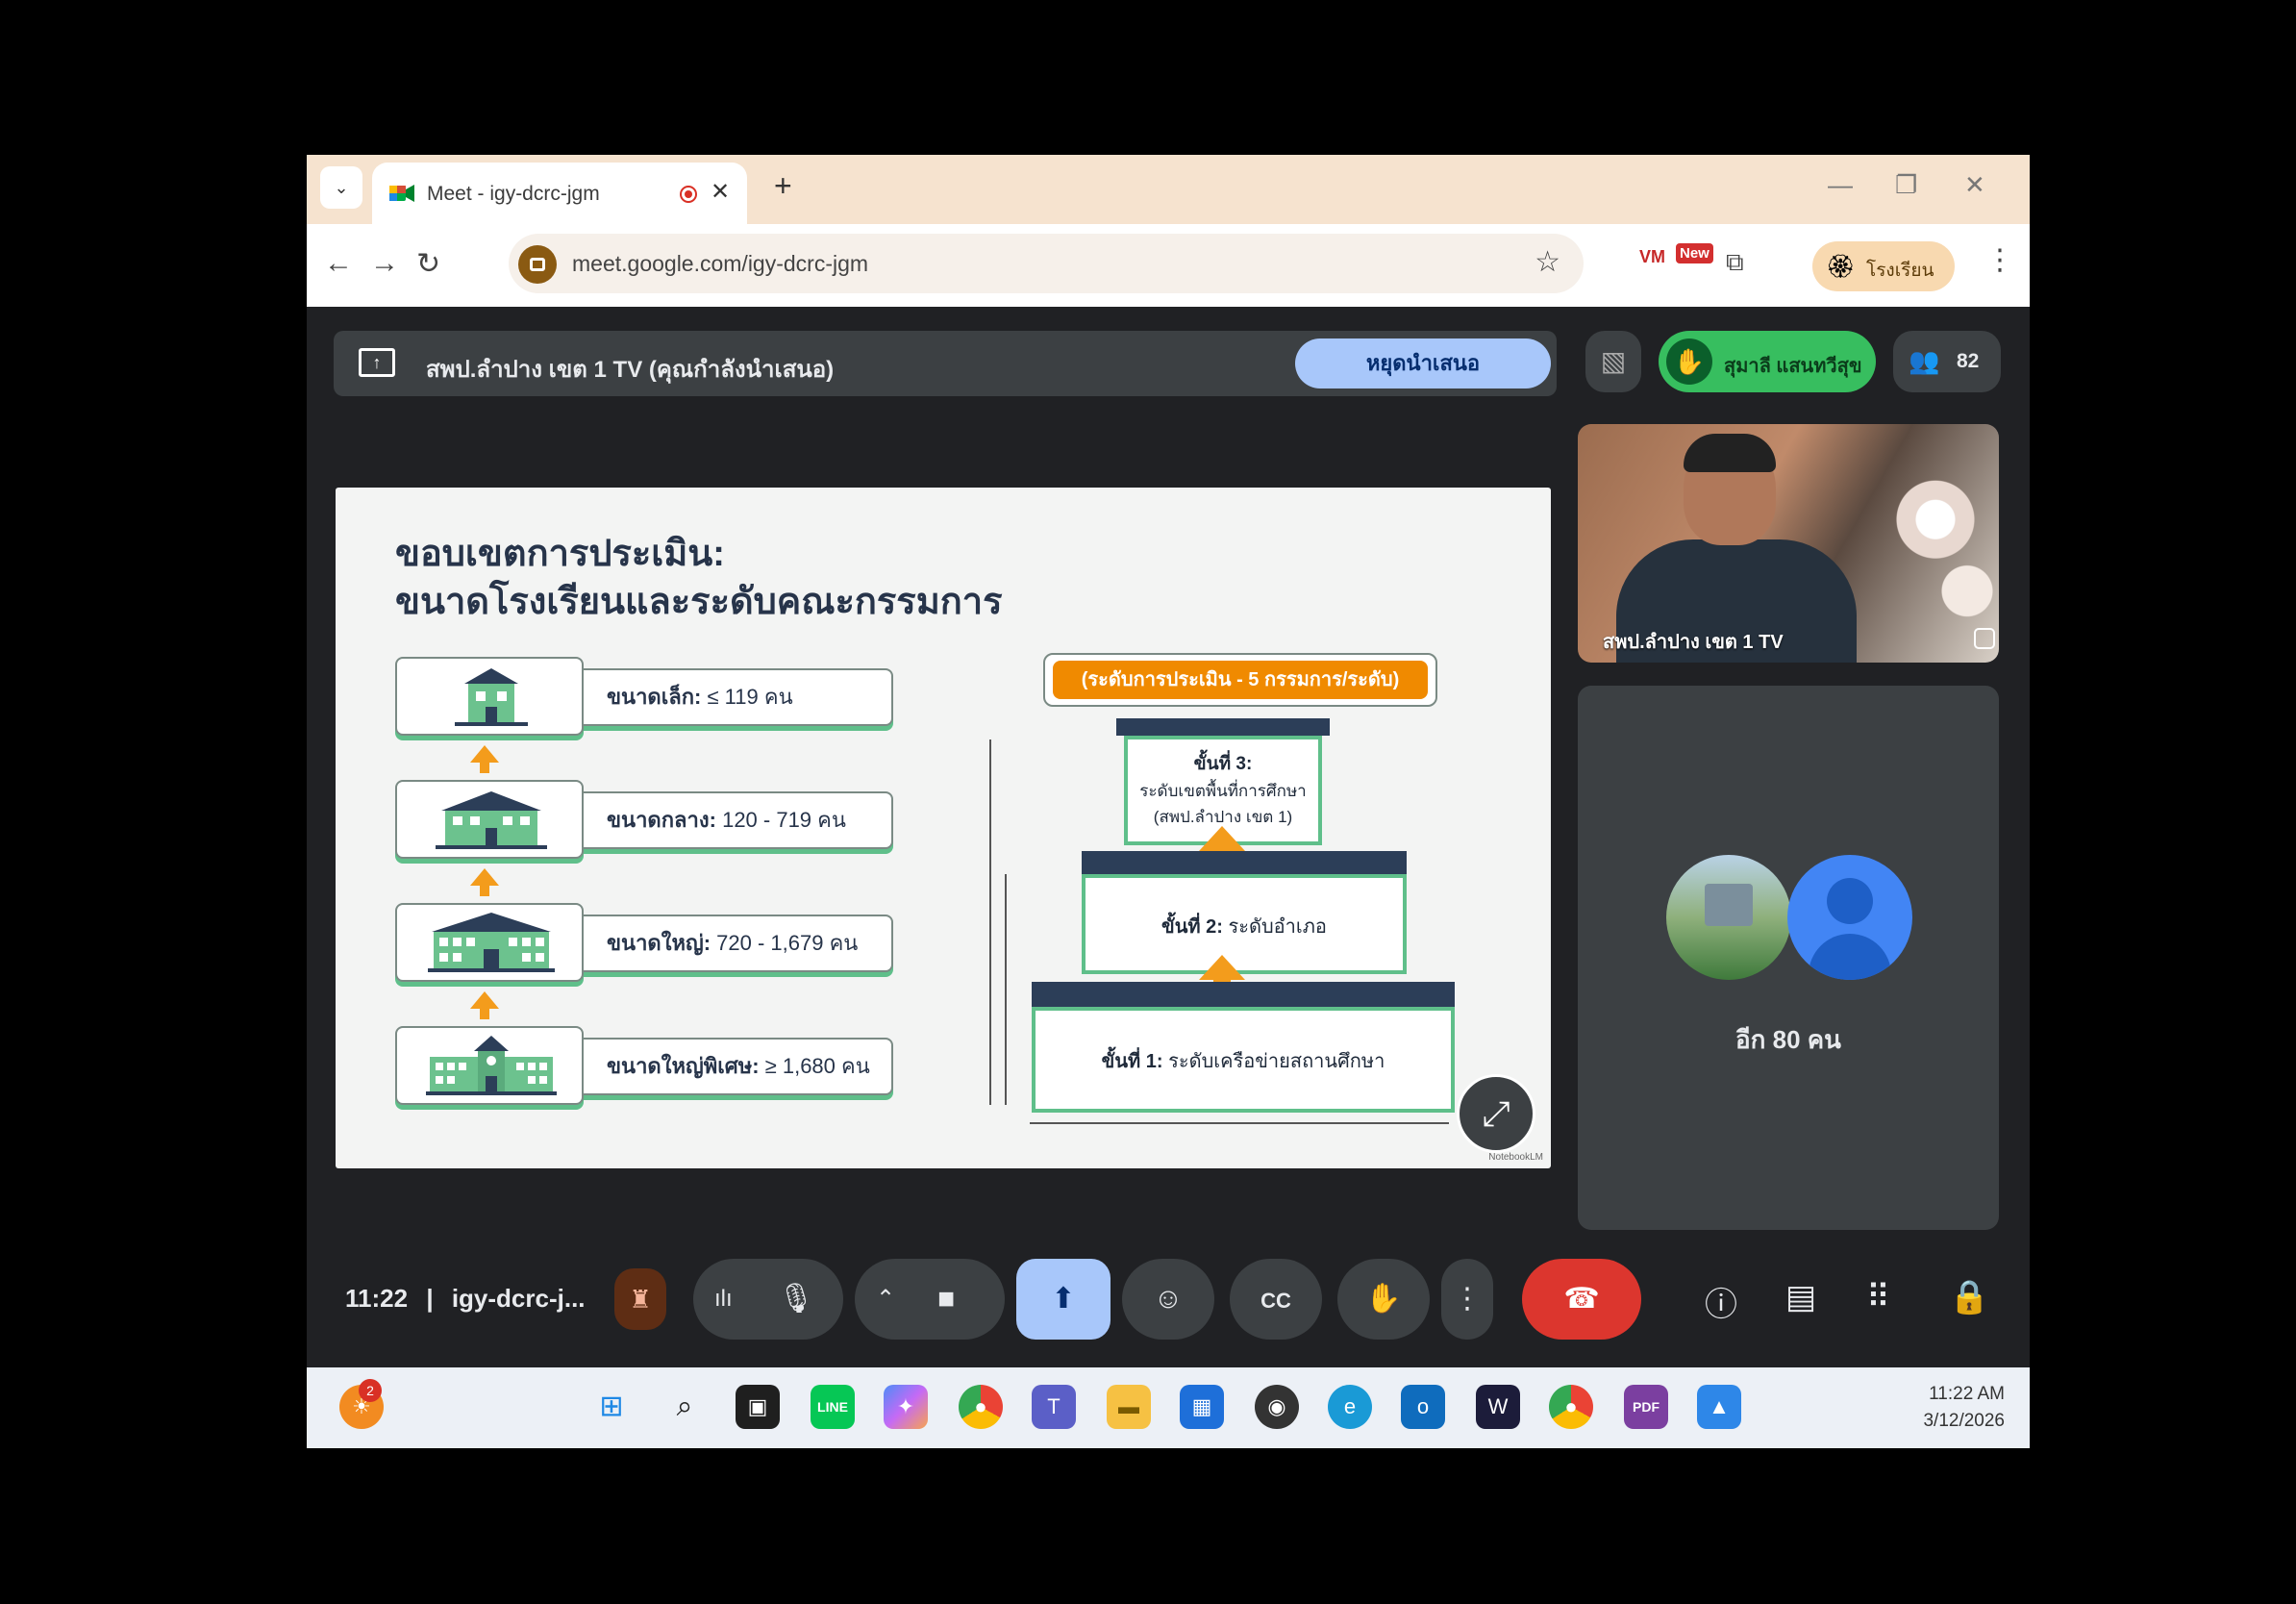  What do you see at coordinates (1496, 1113) in the screenshot?
I see `fullscreen-expand-button: ⤢` at bounding box center [1496, 1113].